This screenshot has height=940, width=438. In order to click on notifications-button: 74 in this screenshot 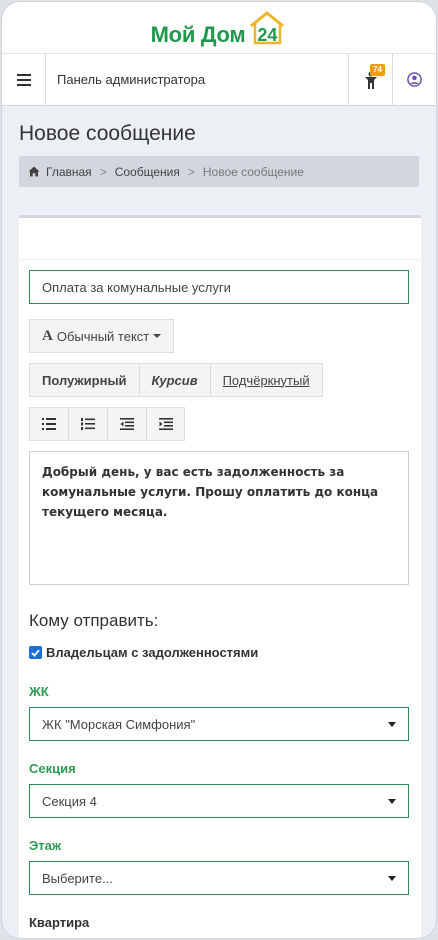, I will do `click(370, 79)`.